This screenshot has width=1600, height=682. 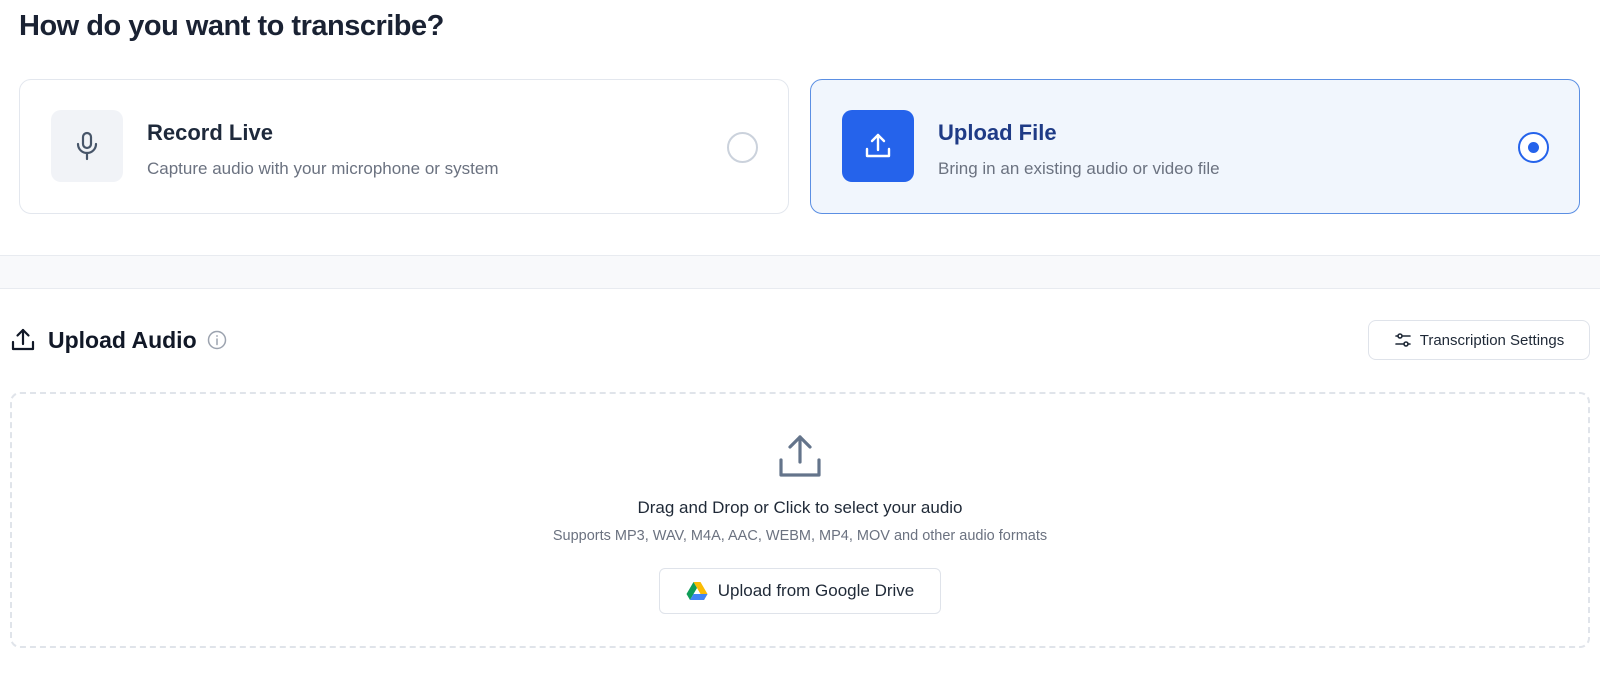 What do you see at coordinates (1492, 340) in the screenshot?
I see `settings-label: Transcription Settings` at bounding box center [1492, 340].